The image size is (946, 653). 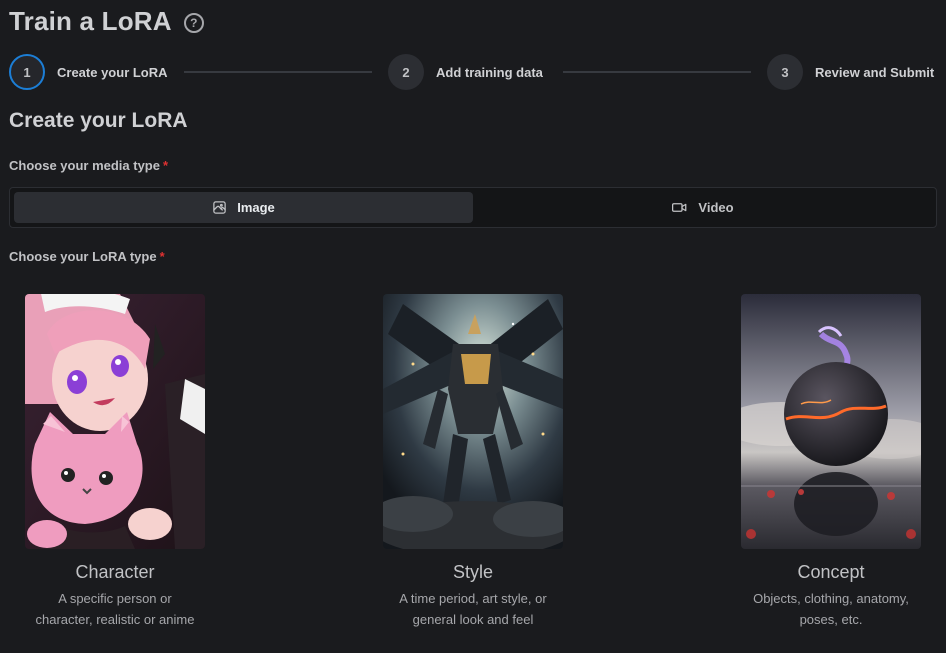 I want to click on step-number: 3, so click(x=785, y=72).